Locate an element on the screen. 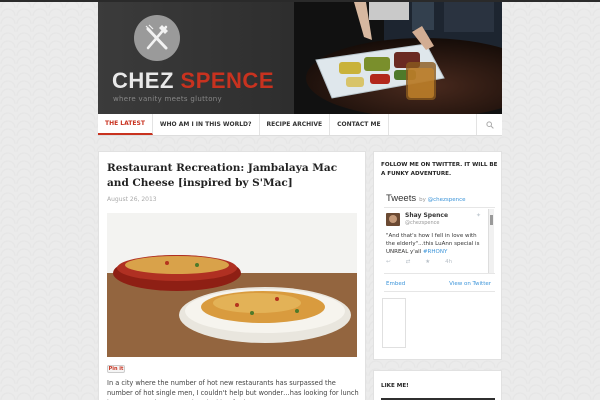 The height and width of the screenshot is (400, 600). logo-word-spence: SPENCE is located at coordinates (227, 80).